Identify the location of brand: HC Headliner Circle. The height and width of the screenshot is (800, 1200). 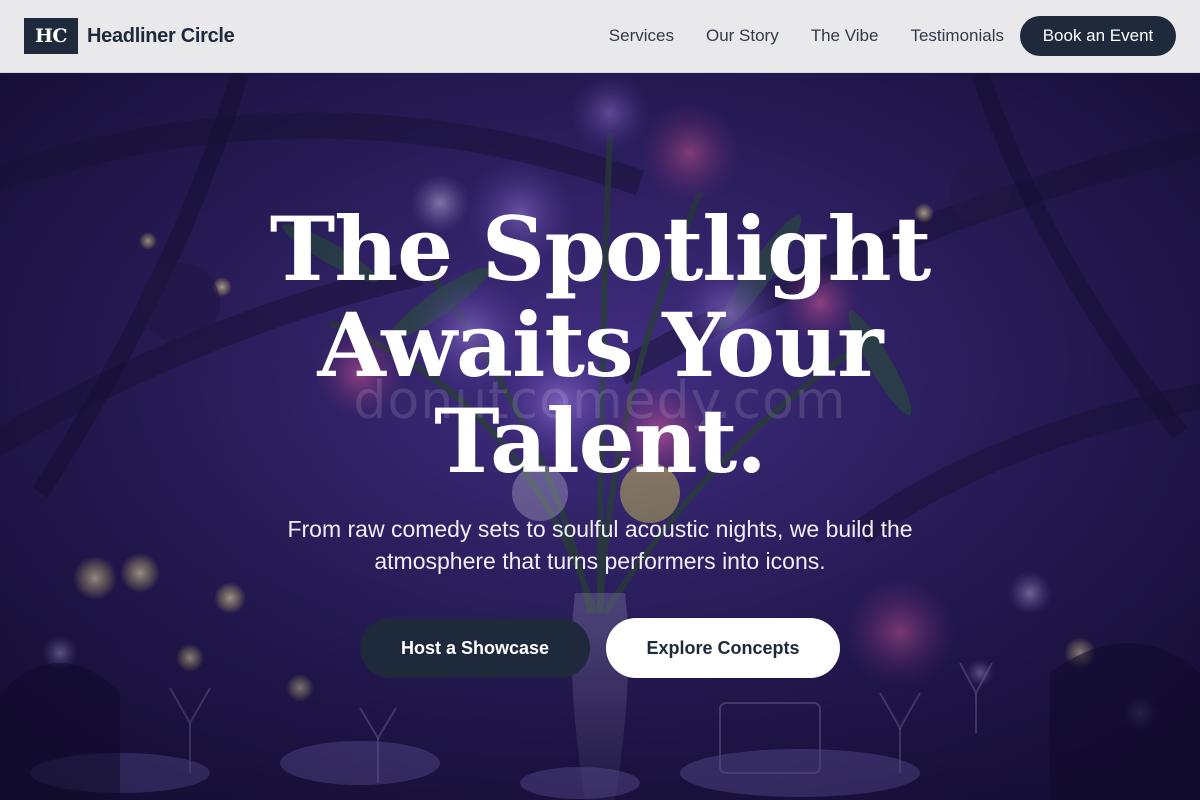
(129, 36).